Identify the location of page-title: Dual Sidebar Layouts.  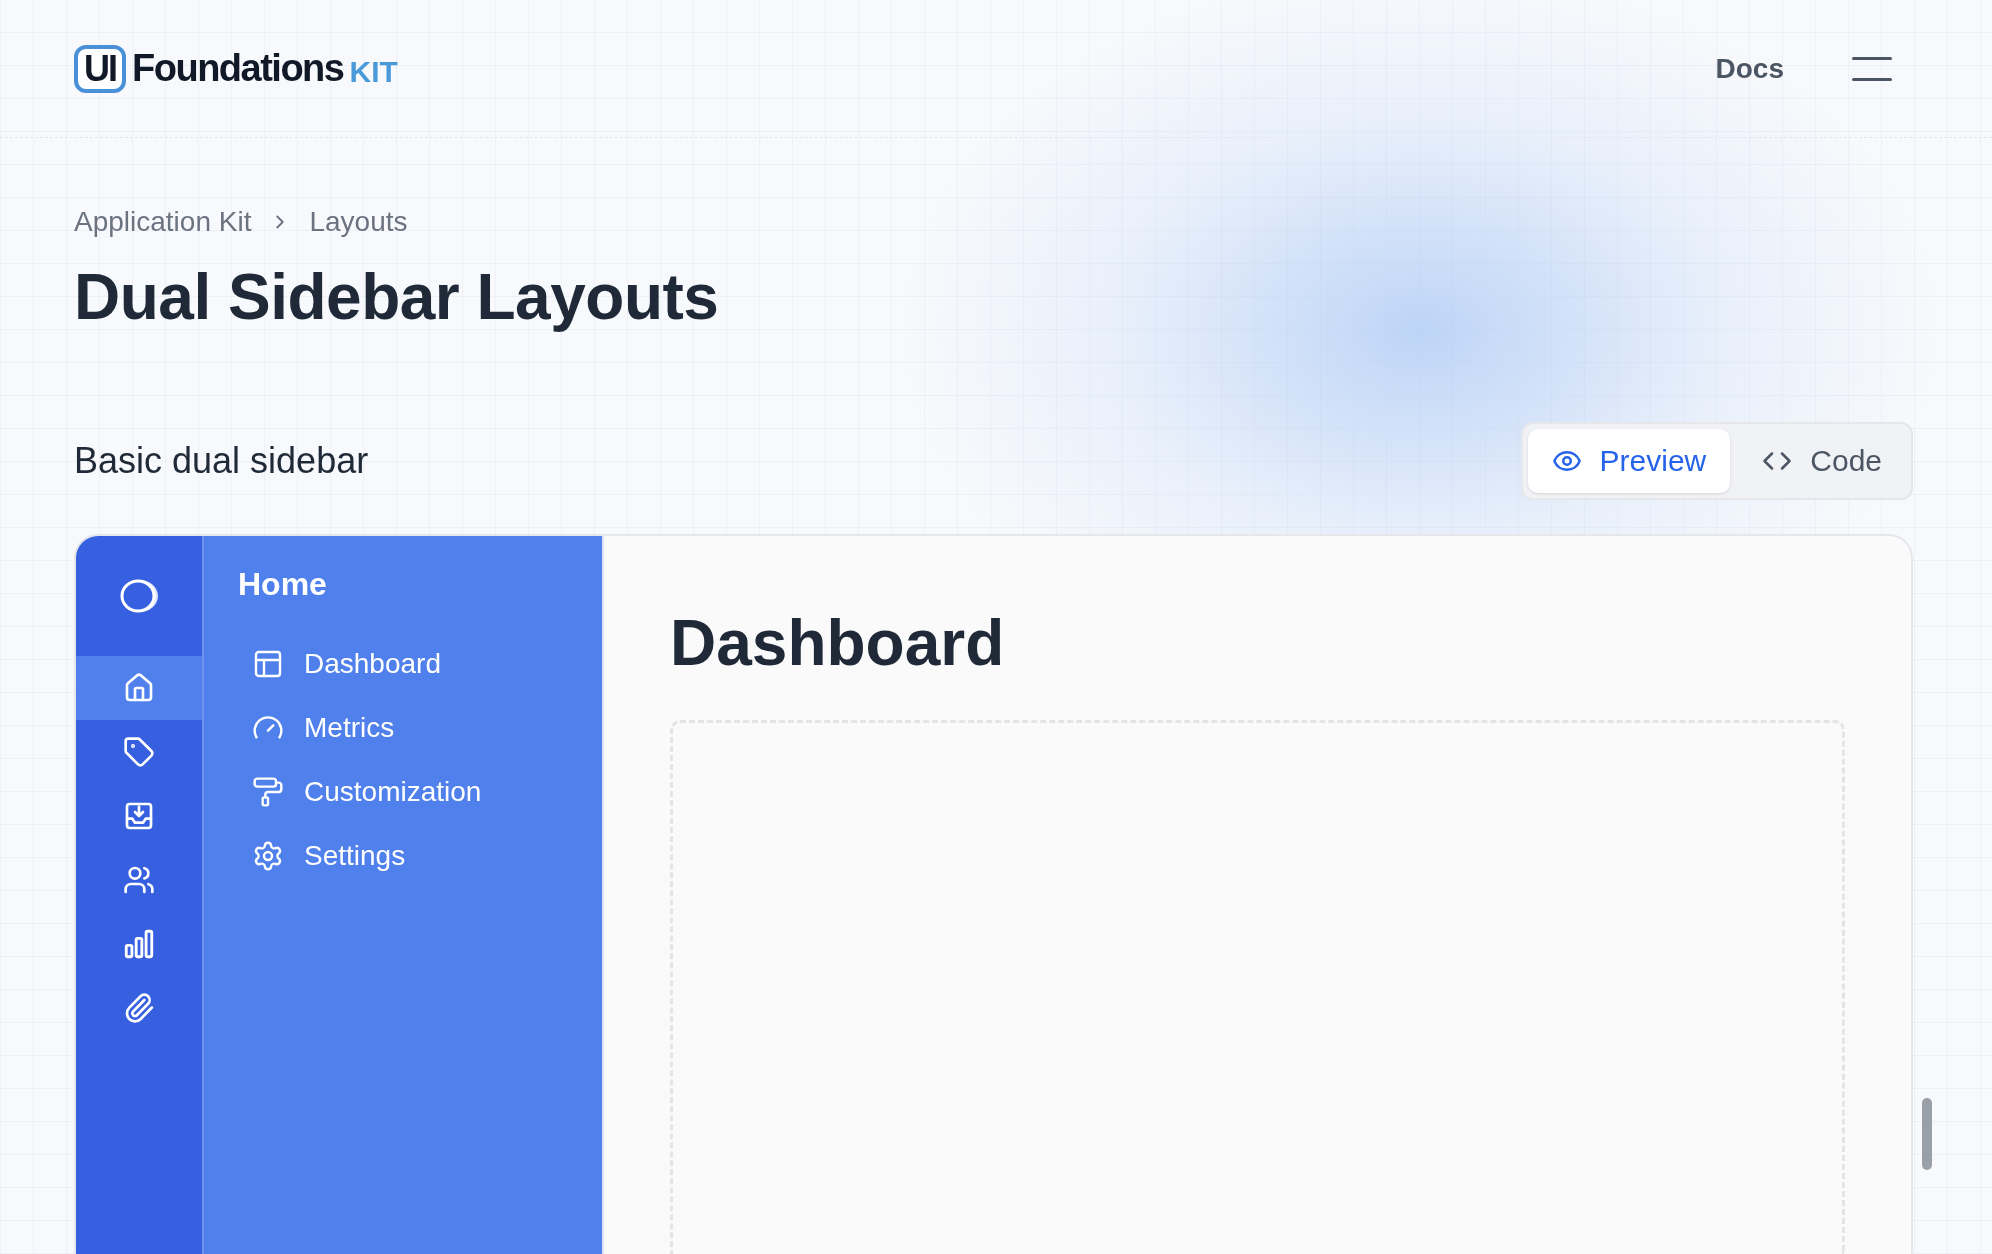
(397, 297).